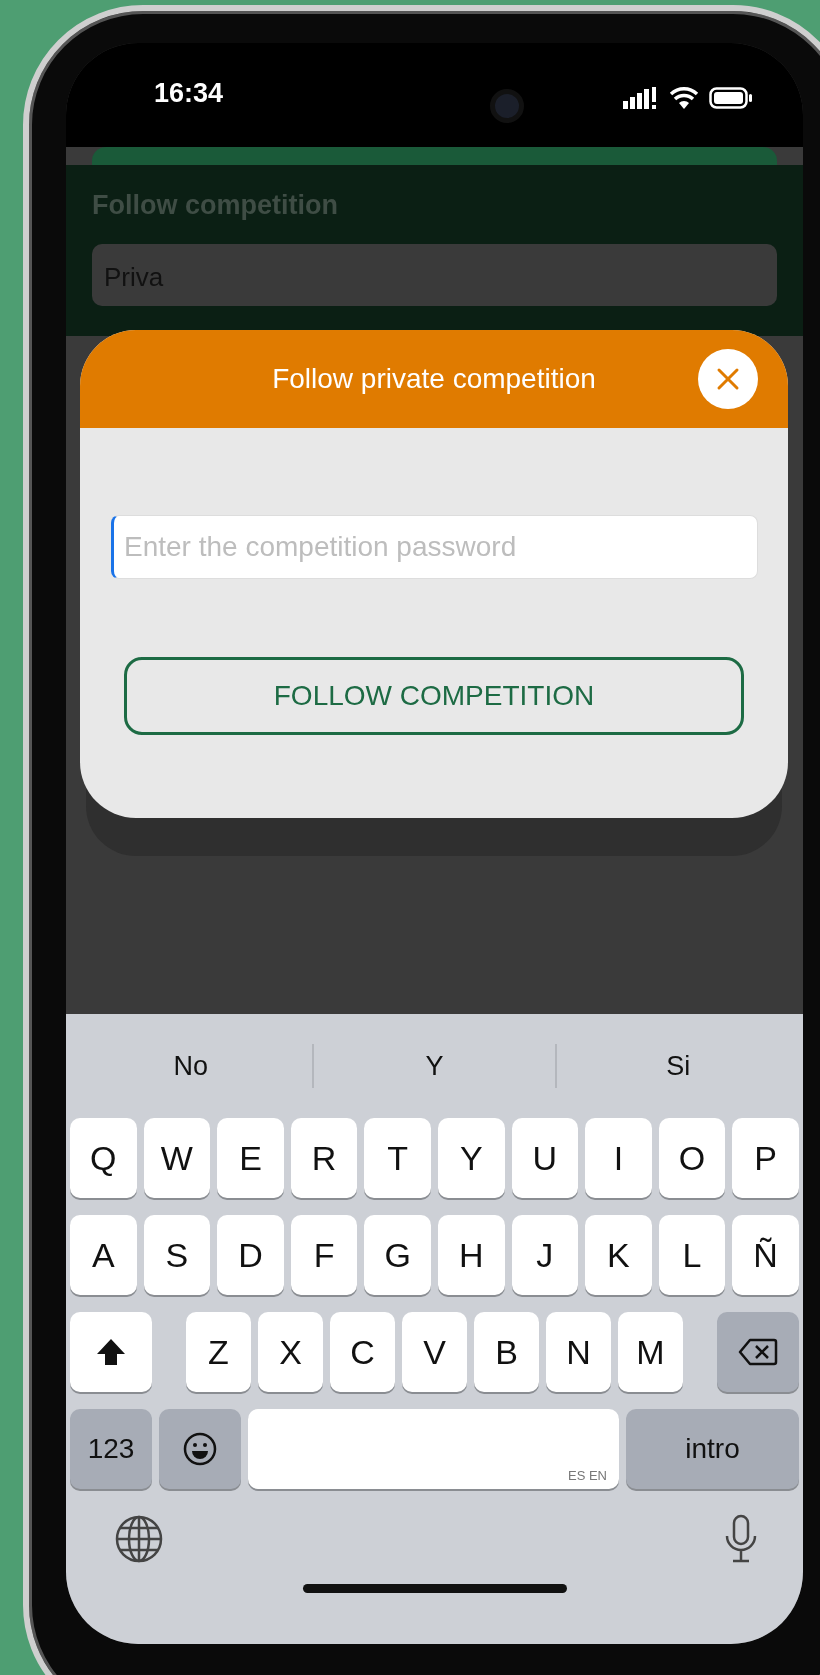 The image size is (820, 1675). I want to click on keyboard-key: E, so click(250, 1158).